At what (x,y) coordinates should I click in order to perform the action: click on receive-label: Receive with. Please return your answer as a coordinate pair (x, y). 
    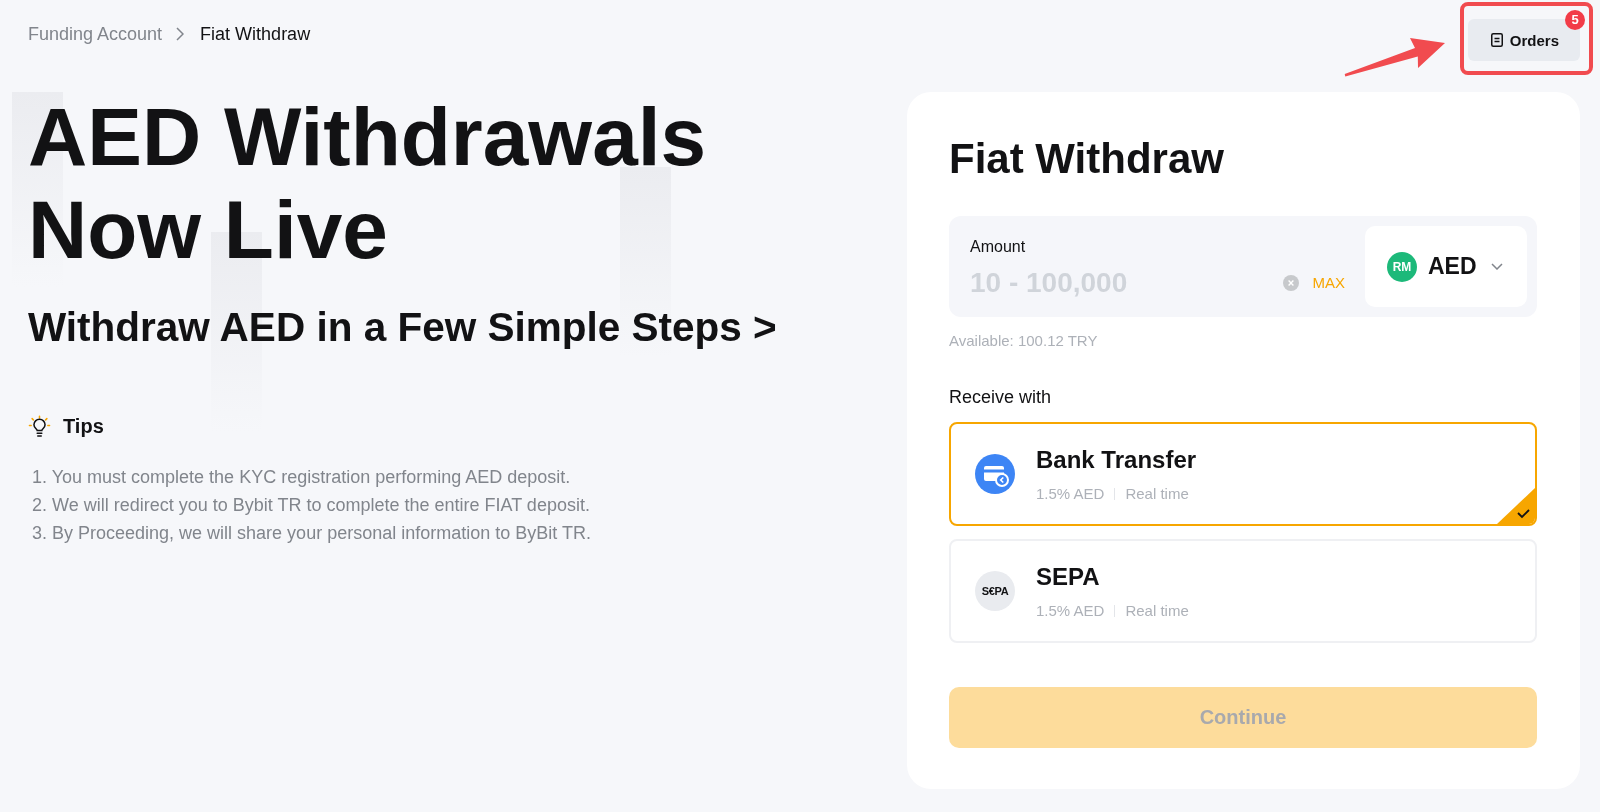
    Looking at the image, I should click on (1000, 397).